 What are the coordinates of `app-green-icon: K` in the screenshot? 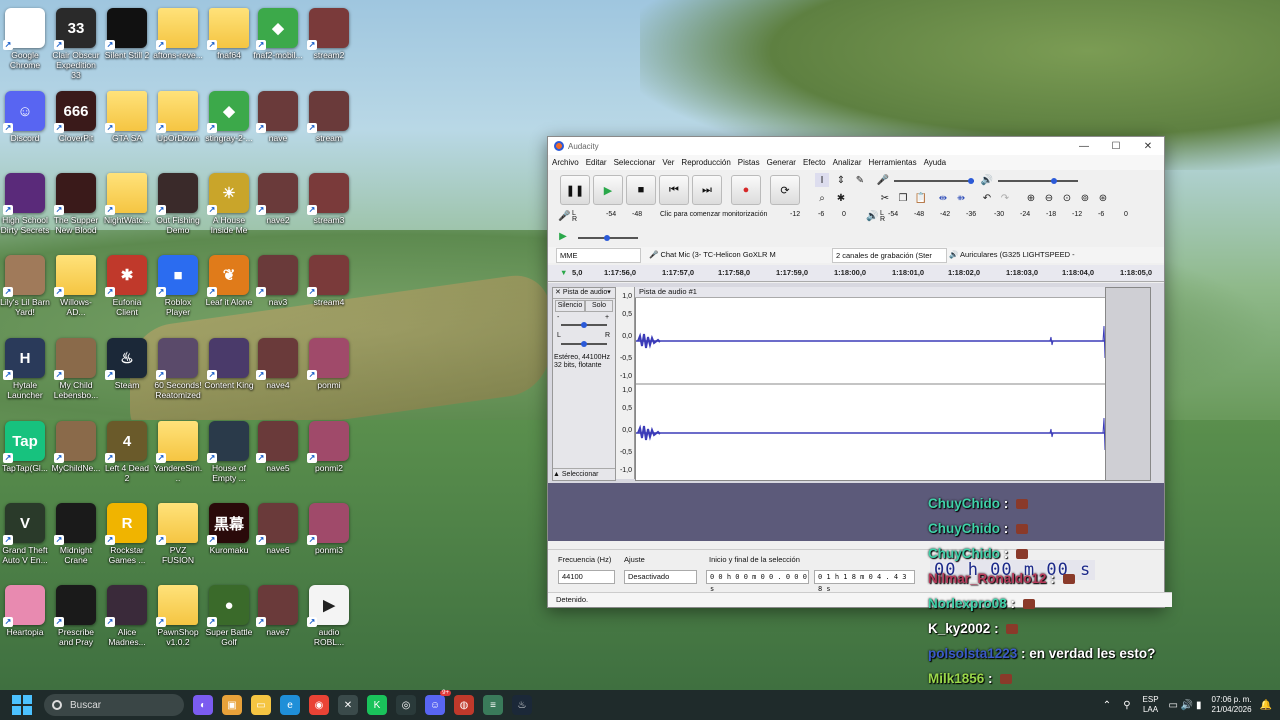 It's located at (377, 705).